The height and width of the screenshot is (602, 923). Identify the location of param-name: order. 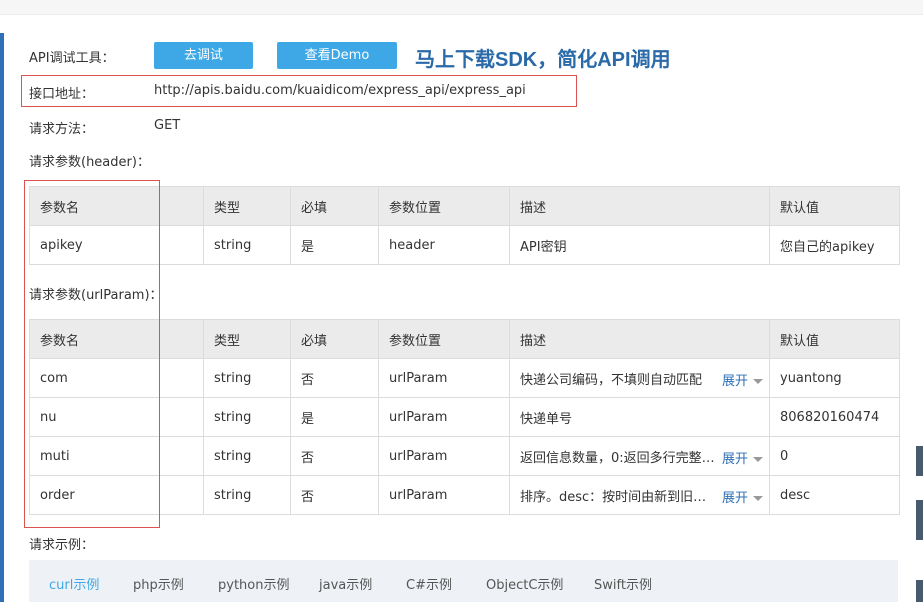
(116, 495).